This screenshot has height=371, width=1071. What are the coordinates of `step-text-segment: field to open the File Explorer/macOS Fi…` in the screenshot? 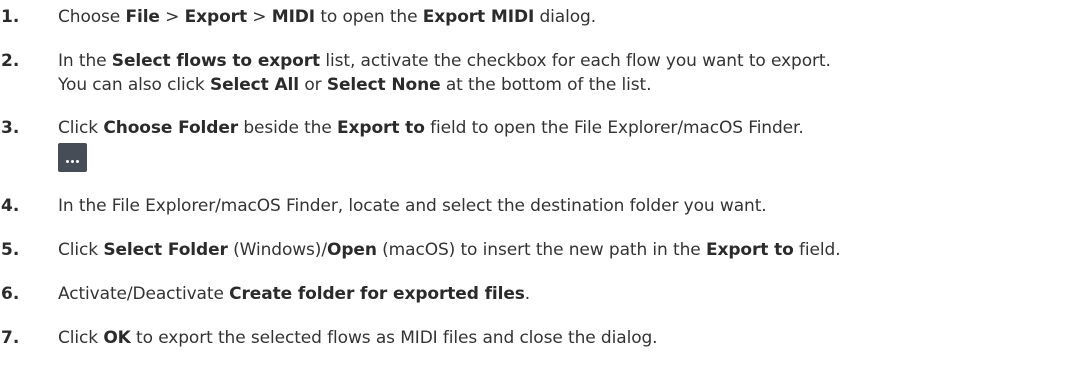 It's located at (614, 128).